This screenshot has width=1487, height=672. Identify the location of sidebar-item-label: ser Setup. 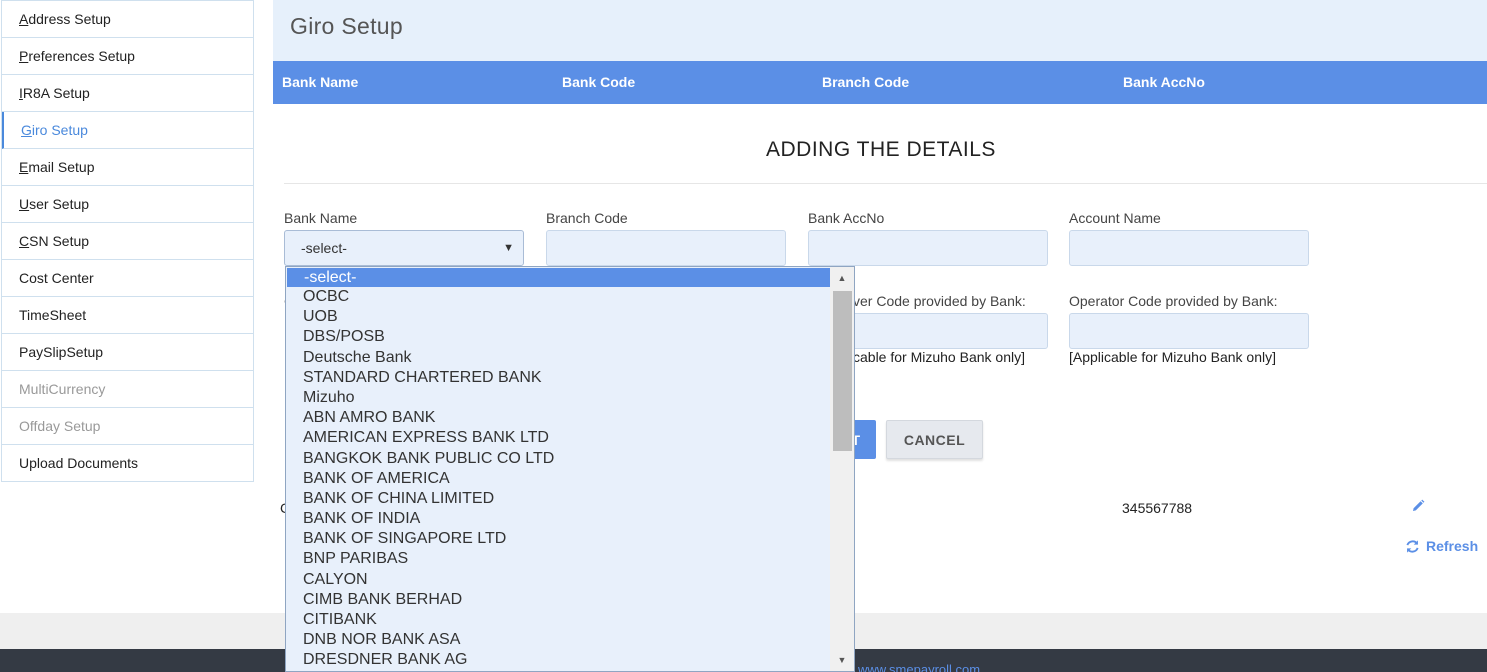
(59, 204).